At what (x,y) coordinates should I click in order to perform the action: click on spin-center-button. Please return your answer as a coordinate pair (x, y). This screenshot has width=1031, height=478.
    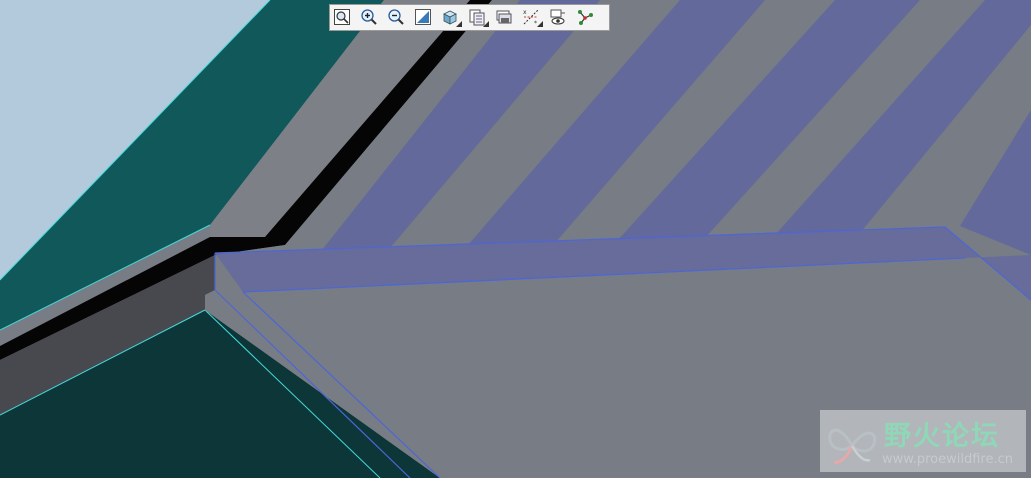
    Looking at the image, I should click on (587, 18).